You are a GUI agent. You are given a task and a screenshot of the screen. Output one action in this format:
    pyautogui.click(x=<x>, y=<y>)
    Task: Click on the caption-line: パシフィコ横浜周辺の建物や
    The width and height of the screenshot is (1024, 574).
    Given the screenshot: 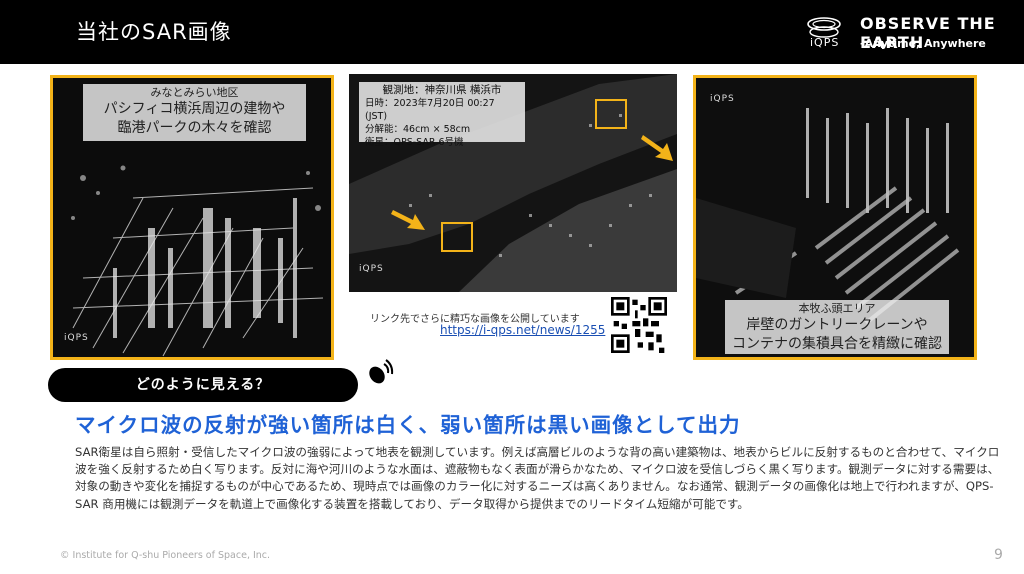 What is the action you would take?
    pyautogui.click(x=194, y=109)
    